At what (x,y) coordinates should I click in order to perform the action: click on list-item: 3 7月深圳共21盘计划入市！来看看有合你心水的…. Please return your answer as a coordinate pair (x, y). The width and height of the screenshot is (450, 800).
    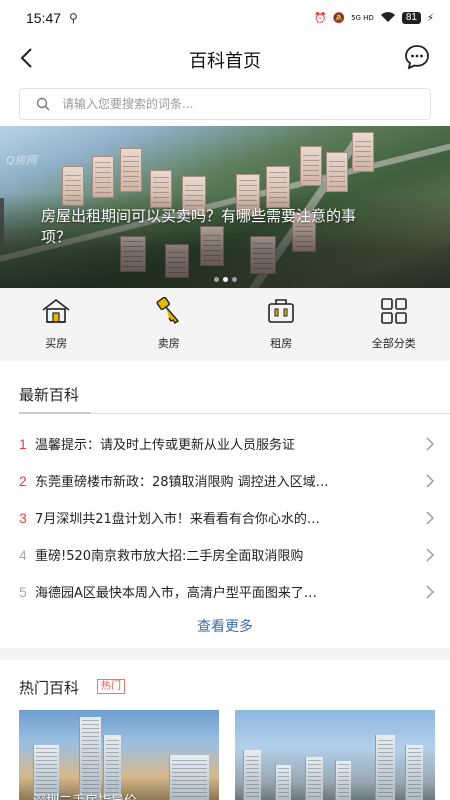
    Looking at the image, I should click on (227, 517).